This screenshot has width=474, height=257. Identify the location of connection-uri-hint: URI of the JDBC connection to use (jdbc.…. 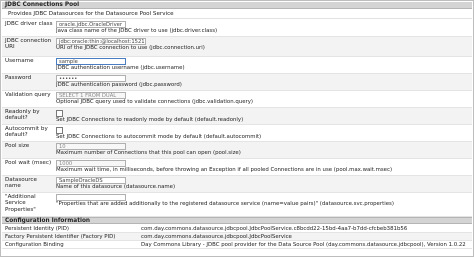
(130, 48).